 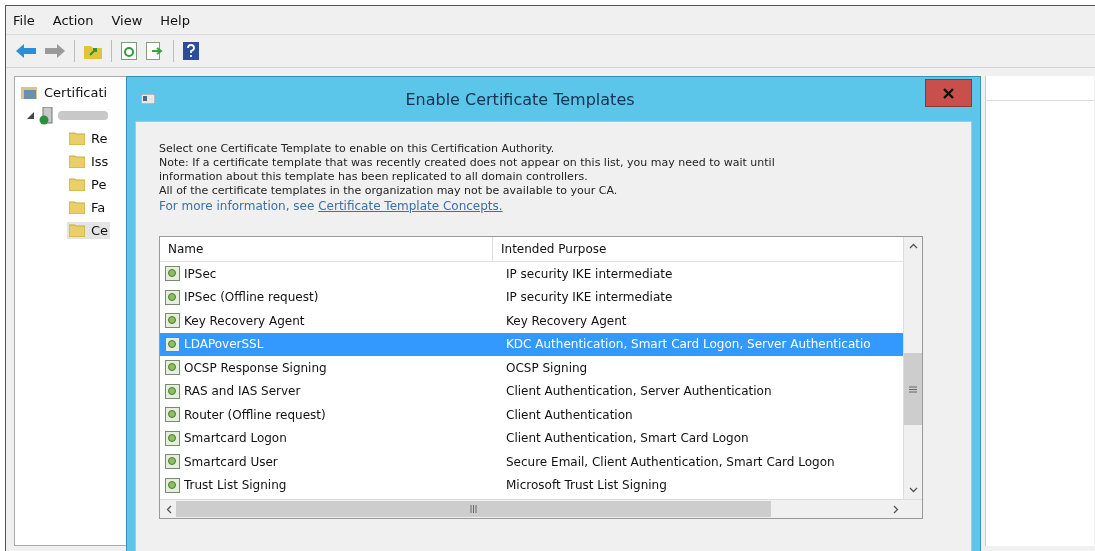 I want to click on close-button, so click(x=948, y=93).